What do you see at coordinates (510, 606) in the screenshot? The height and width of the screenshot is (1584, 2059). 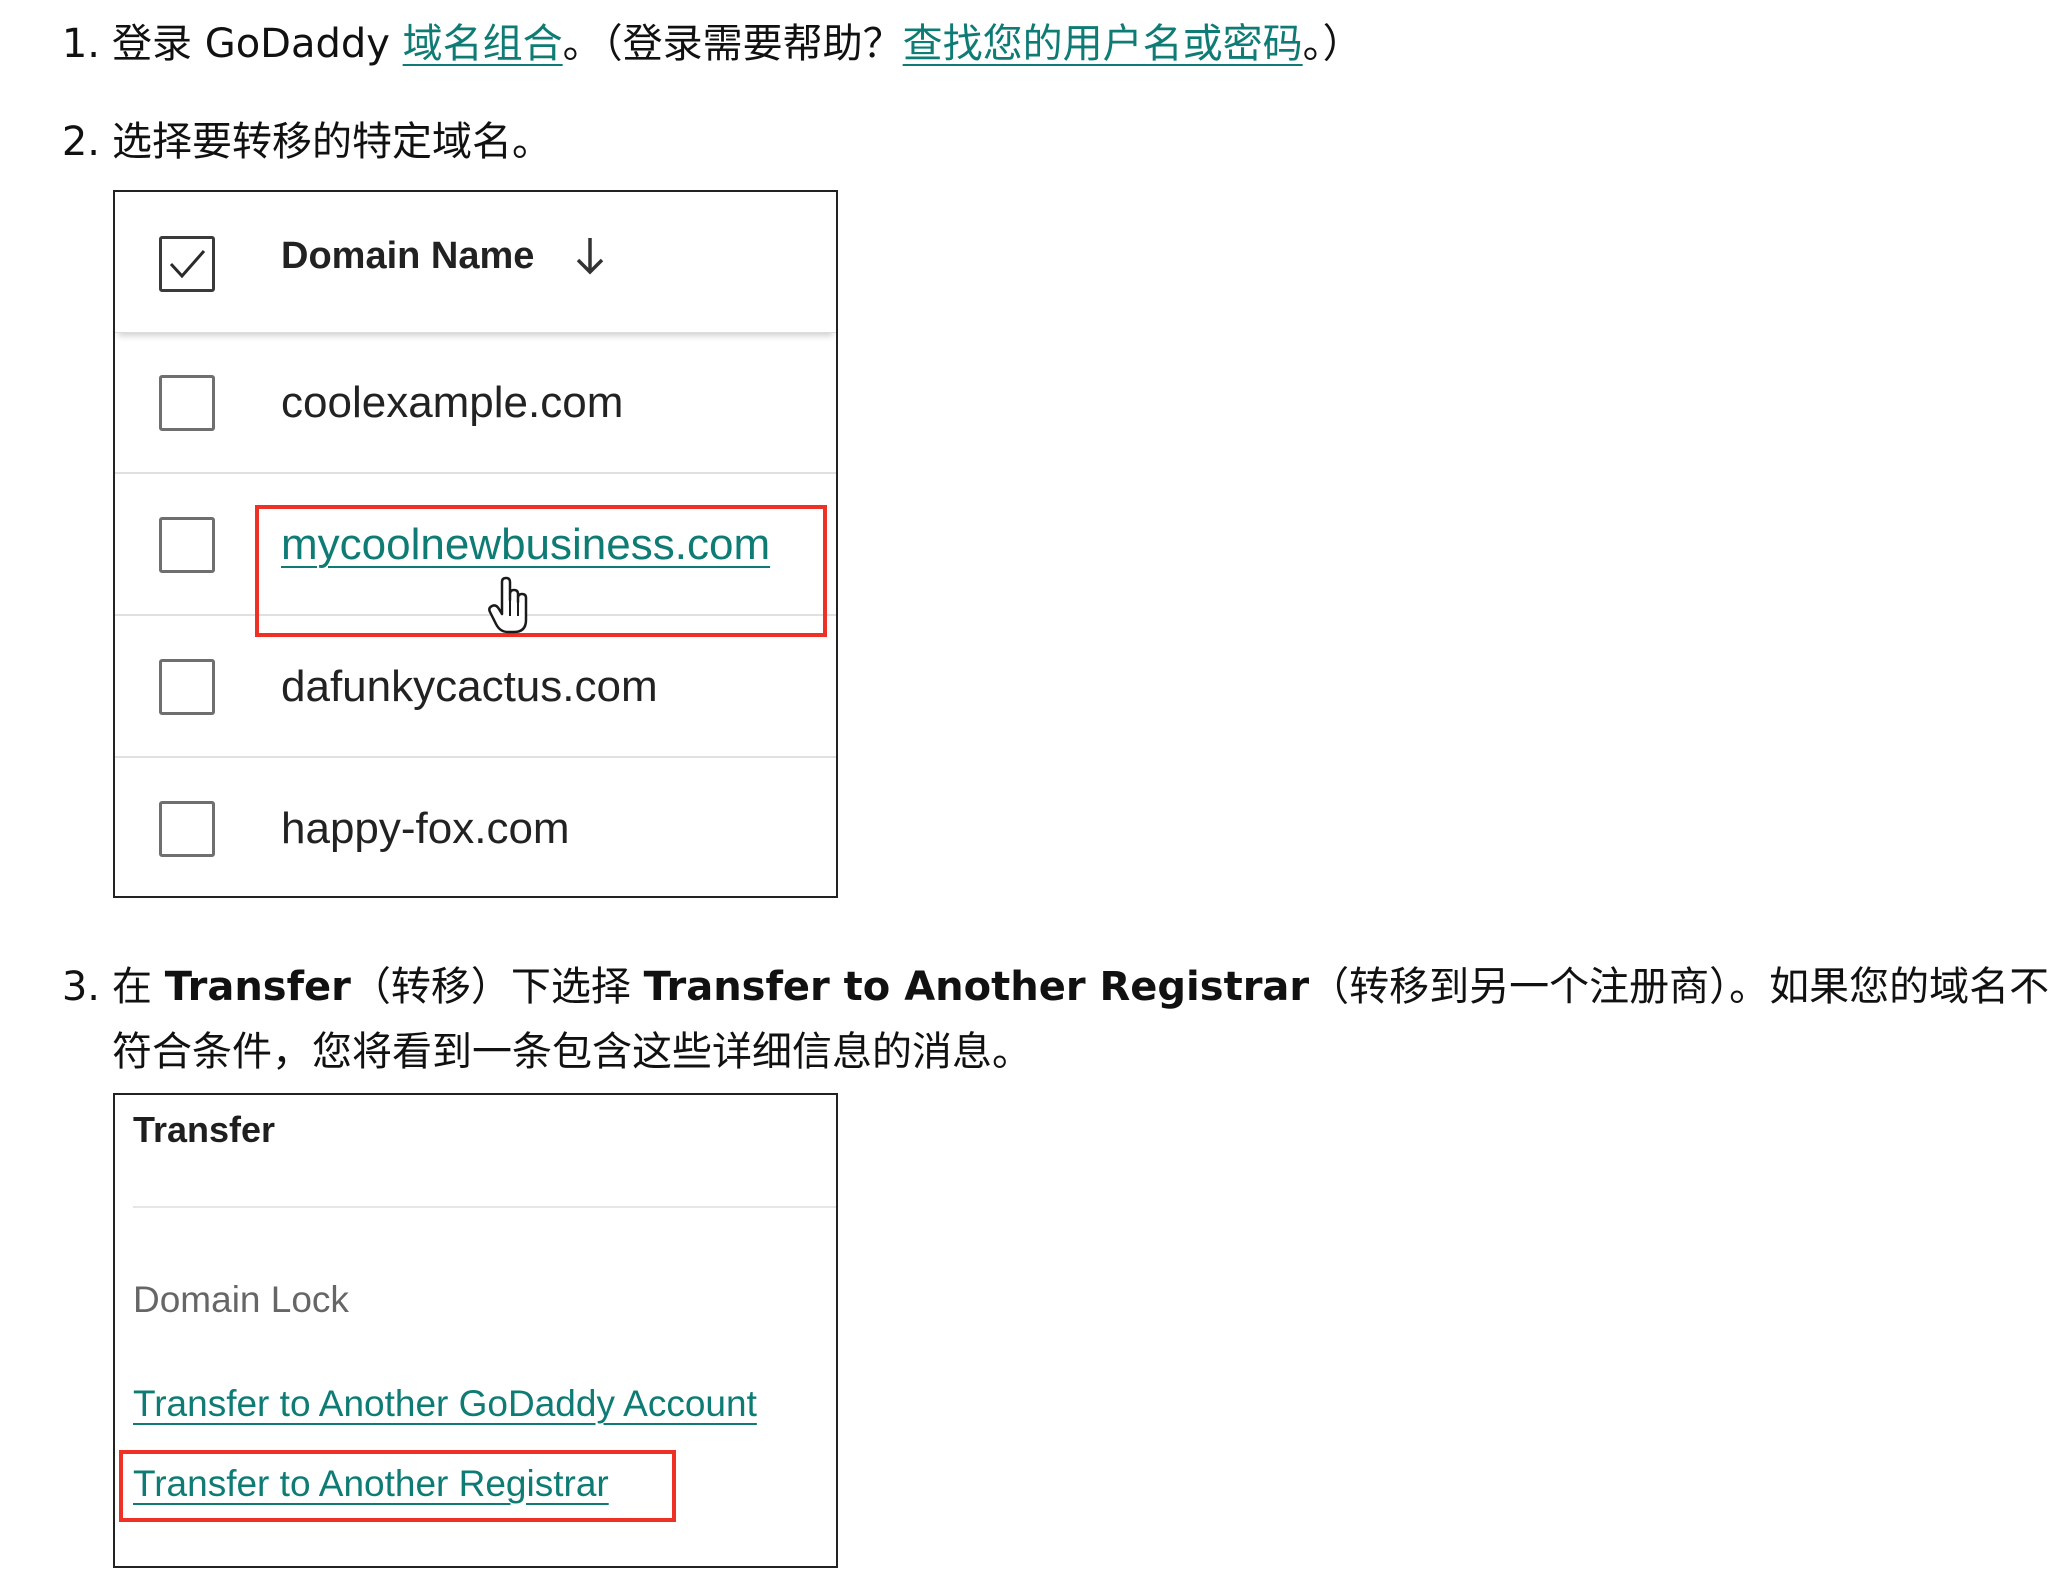 I see `hand-pointer-icon` at bounding box center [510, 606].